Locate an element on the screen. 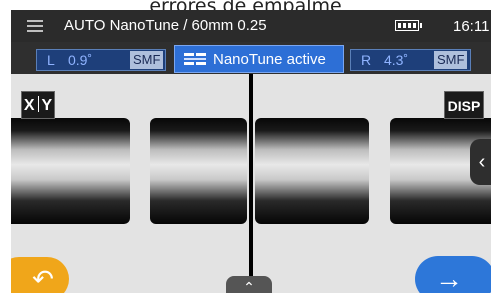 Image resolution: width=491 pixels, height=293 pixels. battery-full-icon is located at coordinates (408, 25).